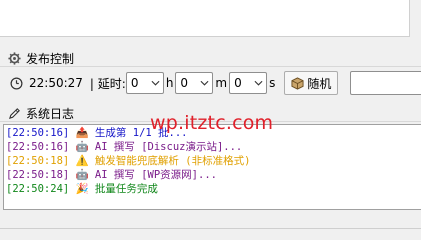  Describe the element at coordinates (169, 83) in the screenshot. I see `hours-unit: h` at that location.